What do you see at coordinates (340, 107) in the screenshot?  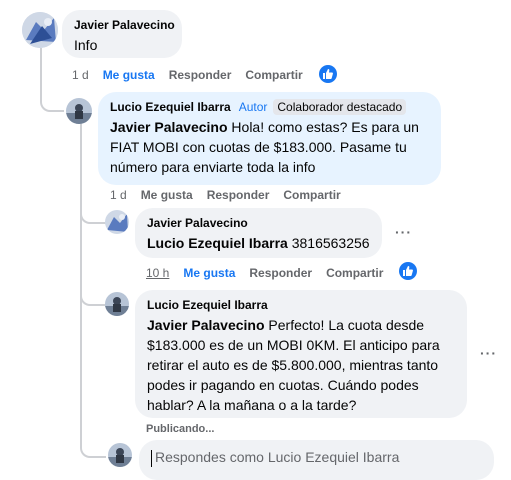 I see `contributor-badge: Colaborador destacado` at bounding box center [340, 107].